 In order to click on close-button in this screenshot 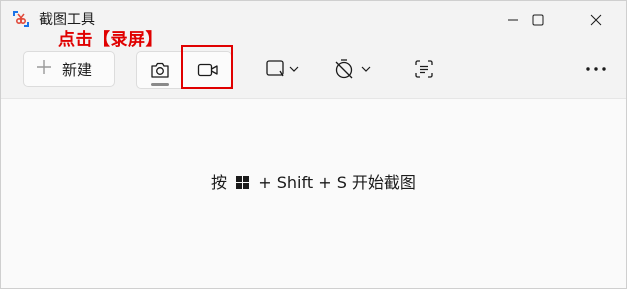, I will do `click(596, 20)`.